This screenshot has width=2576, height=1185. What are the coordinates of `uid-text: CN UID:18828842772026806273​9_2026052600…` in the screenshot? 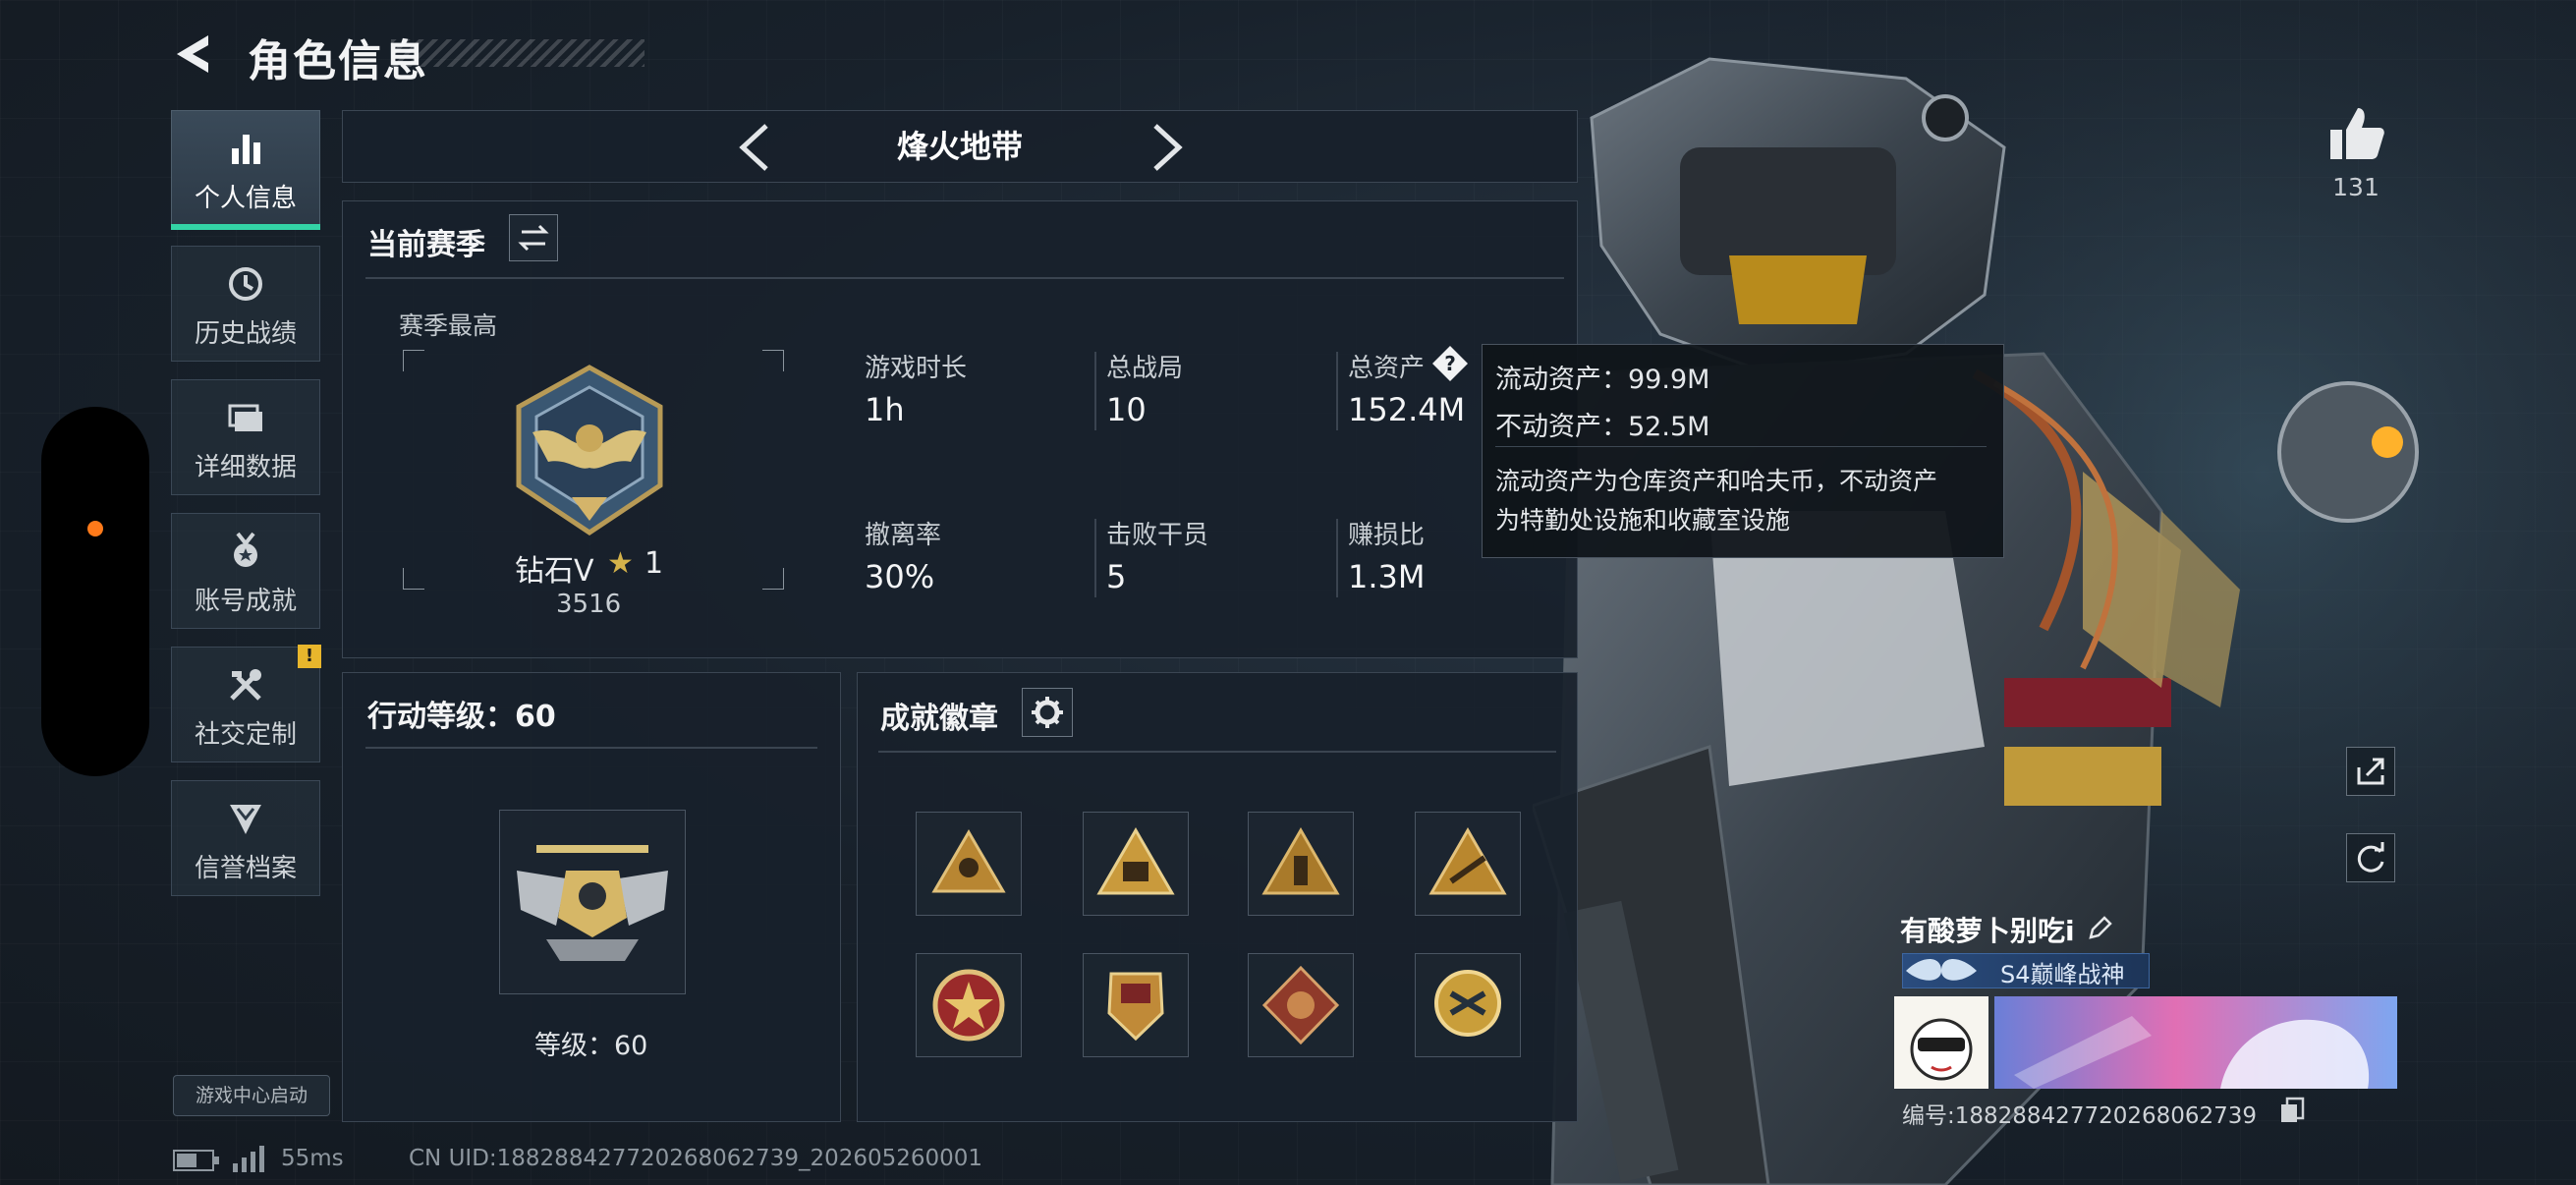 It's located at (696, 1158).